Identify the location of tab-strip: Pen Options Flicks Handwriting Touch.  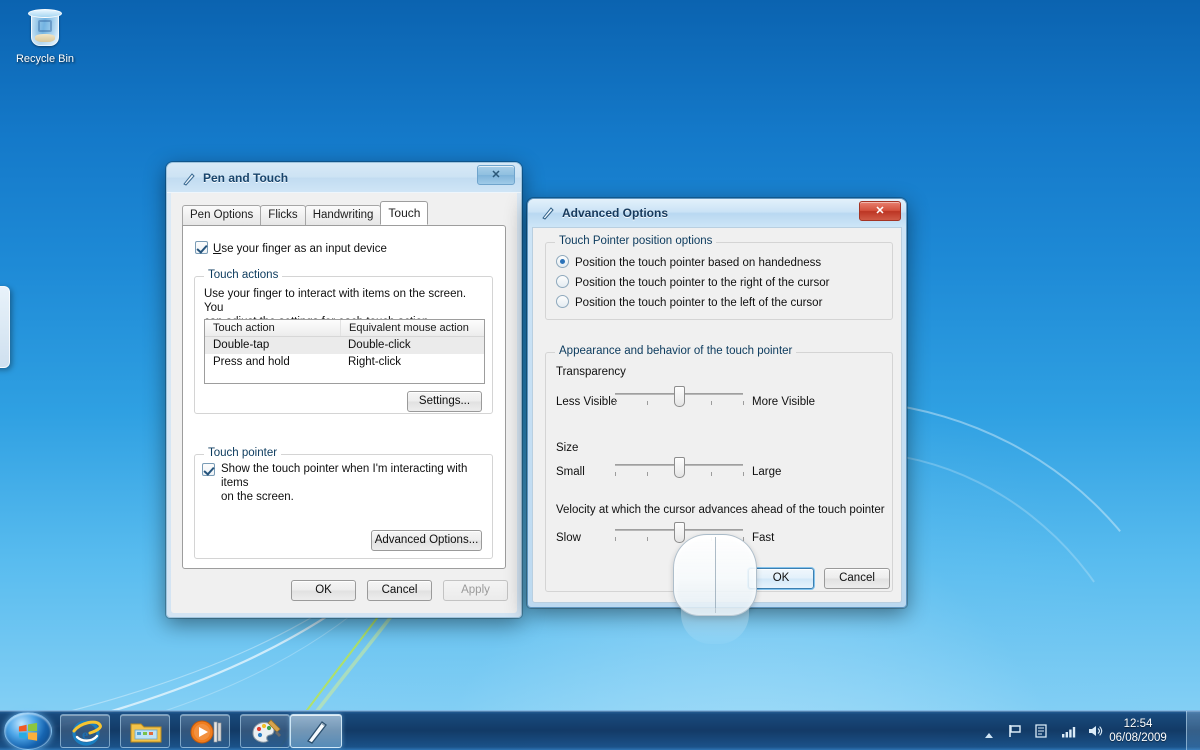
(344, 213).